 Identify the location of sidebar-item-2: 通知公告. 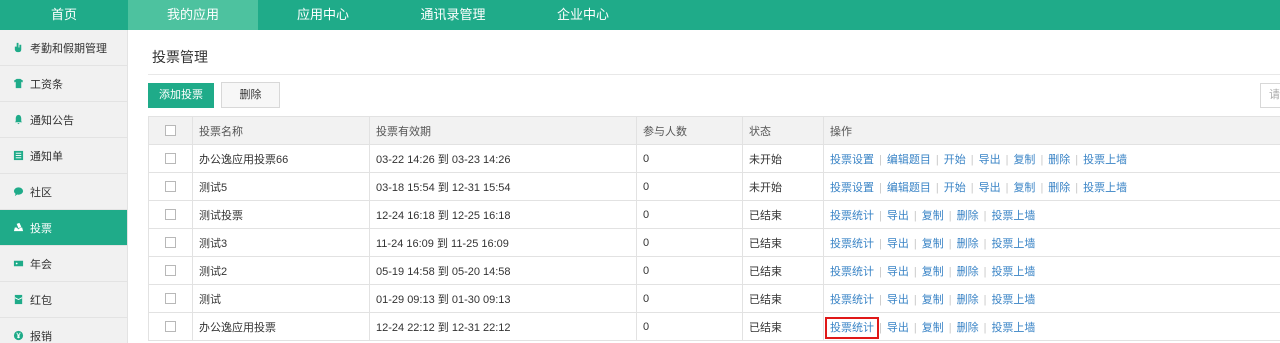
(63, 120).